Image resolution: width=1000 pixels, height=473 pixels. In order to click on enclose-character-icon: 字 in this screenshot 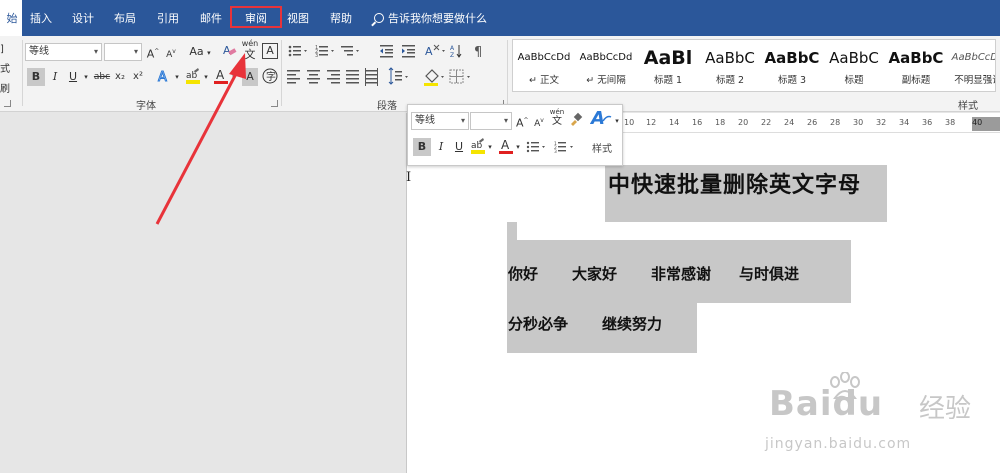, I will do `click(270, 76)`.